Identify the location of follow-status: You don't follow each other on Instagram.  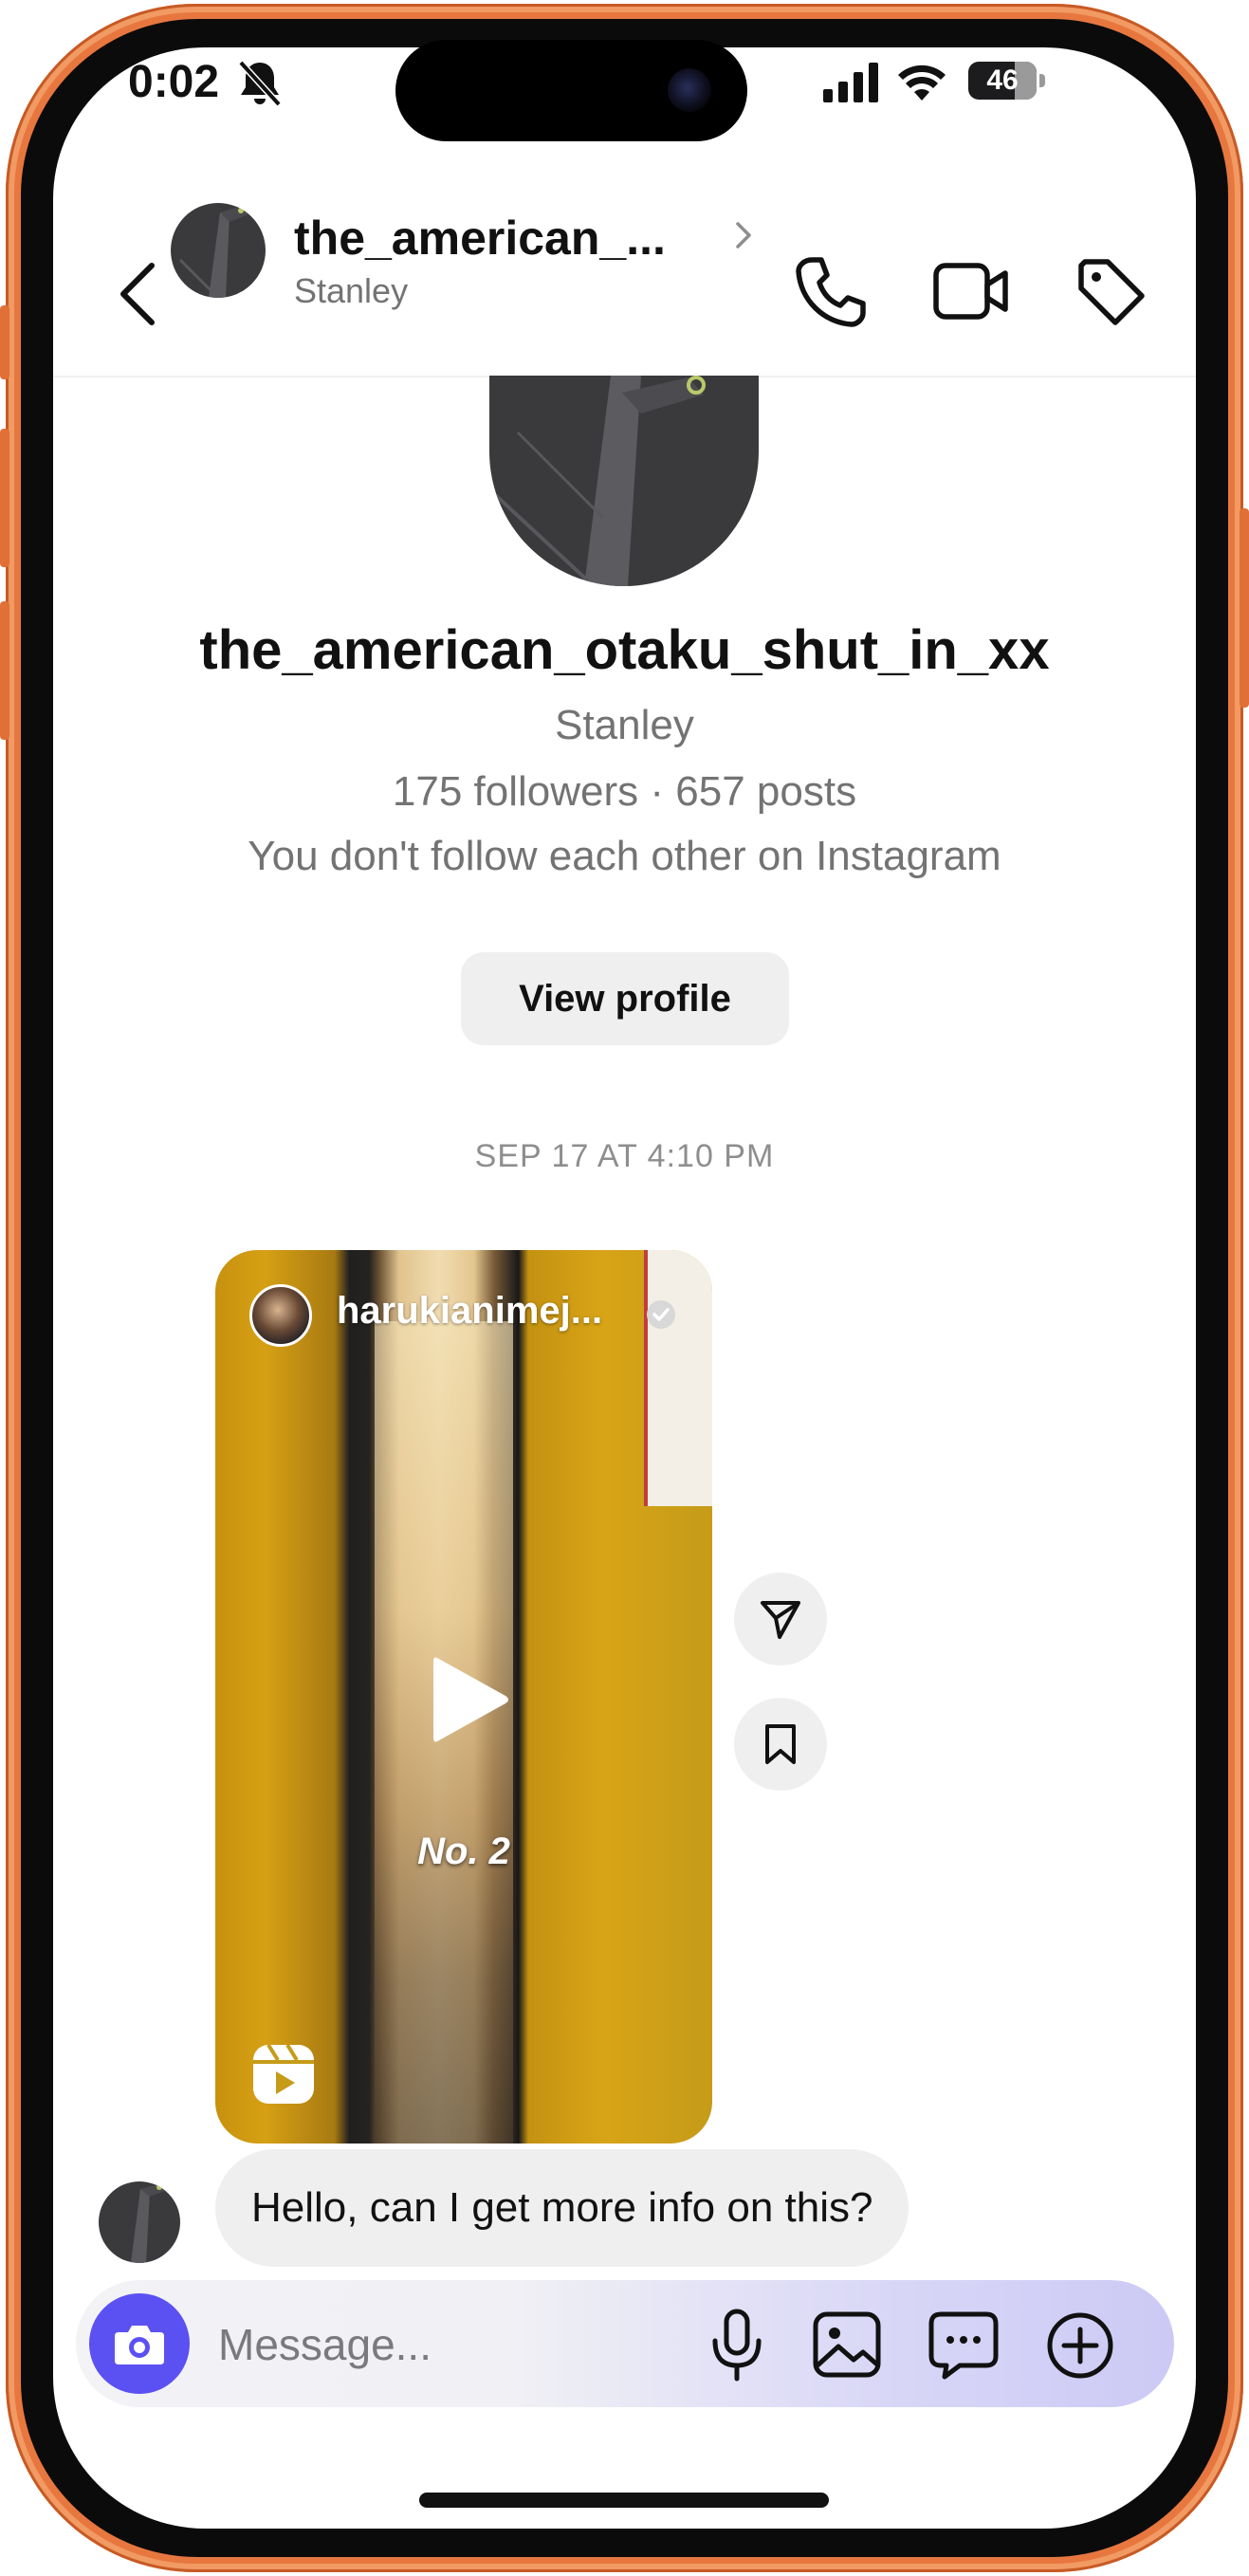
(624, 856).